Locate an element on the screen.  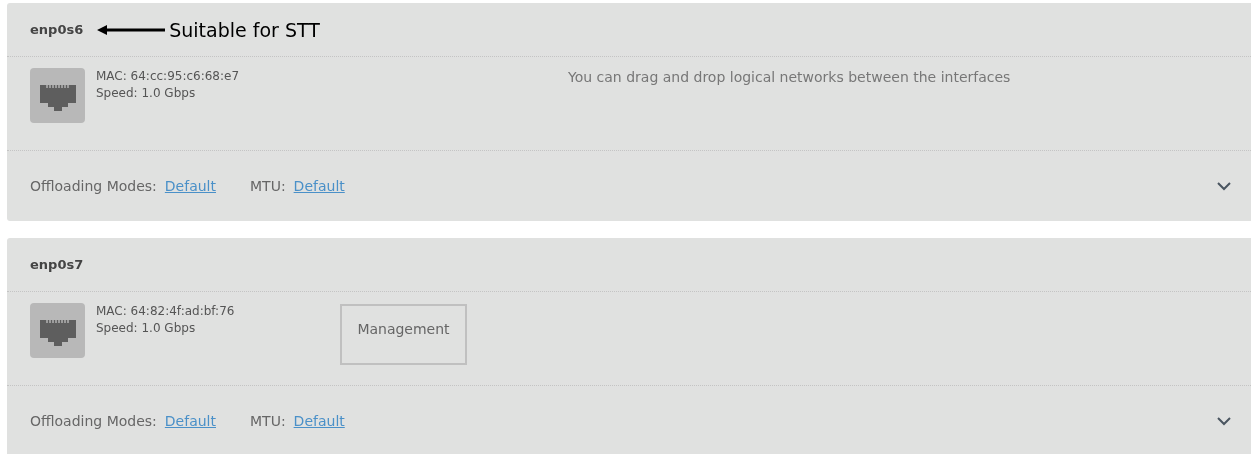
interface-name: enp0s7 is located at coordinates (57, 264).